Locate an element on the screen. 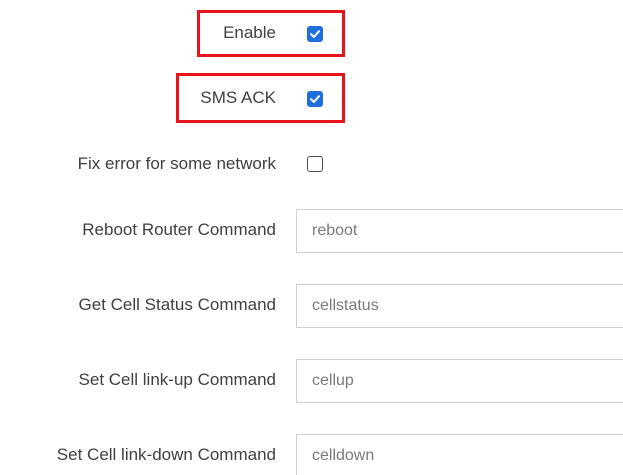 This screenshot has height=475, width=623. reboot-command-input is located at coordinates (459, 231).